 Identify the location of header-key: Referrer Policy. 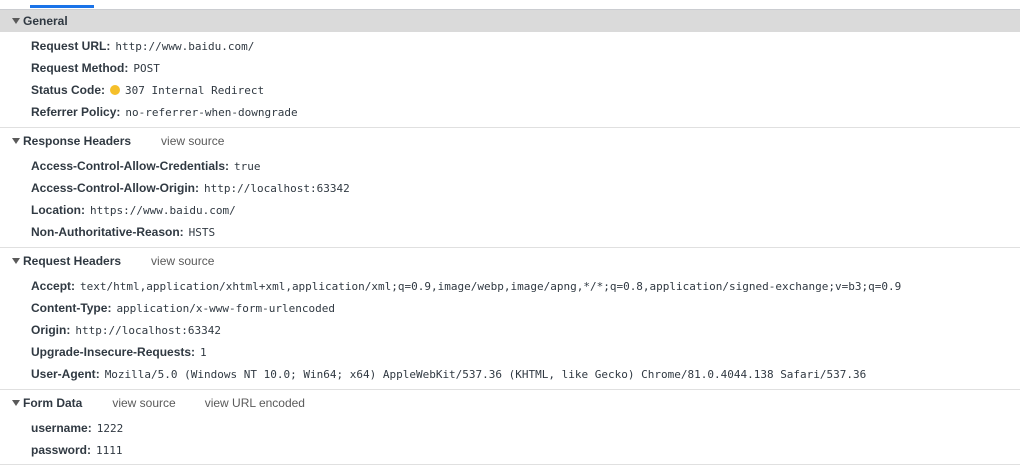
(74, 112).